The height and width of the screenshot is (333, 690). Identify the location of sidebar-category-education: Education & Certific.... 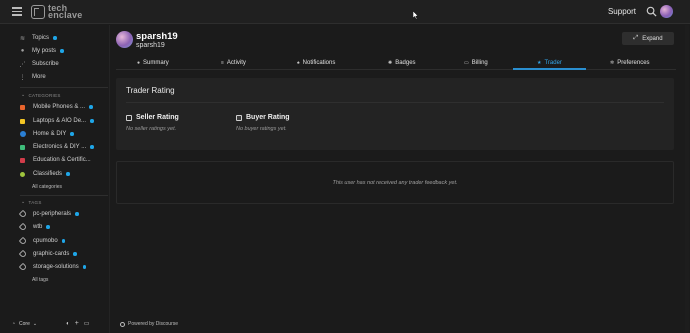
(55, 160).